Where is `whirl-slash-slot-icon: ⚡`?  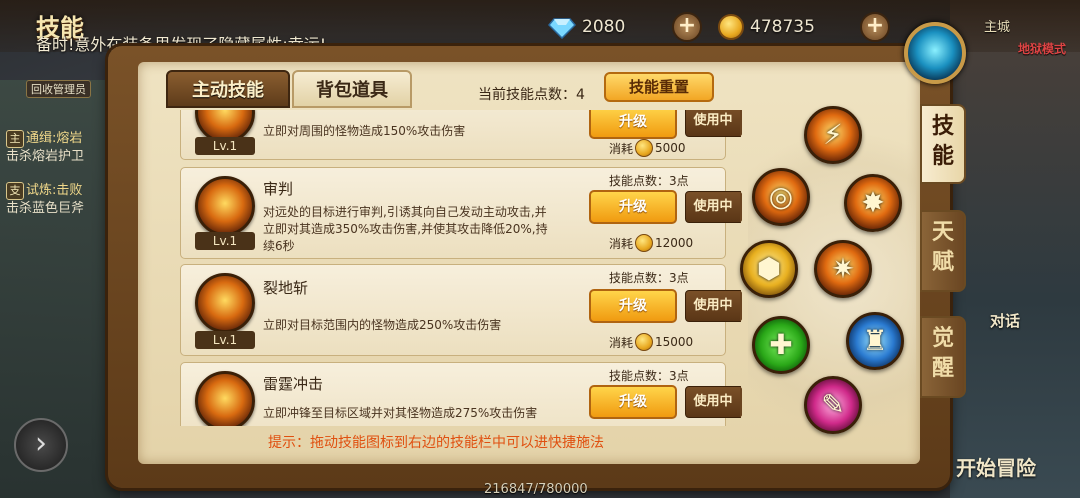 whirl-slash-slot-icon: ⚡ is located at coordinates (833, 135).